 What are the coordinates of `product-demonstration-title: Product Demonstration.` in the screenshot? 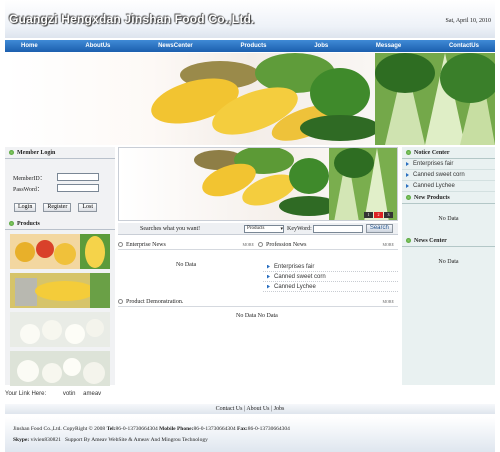 It's located at (155, 301).